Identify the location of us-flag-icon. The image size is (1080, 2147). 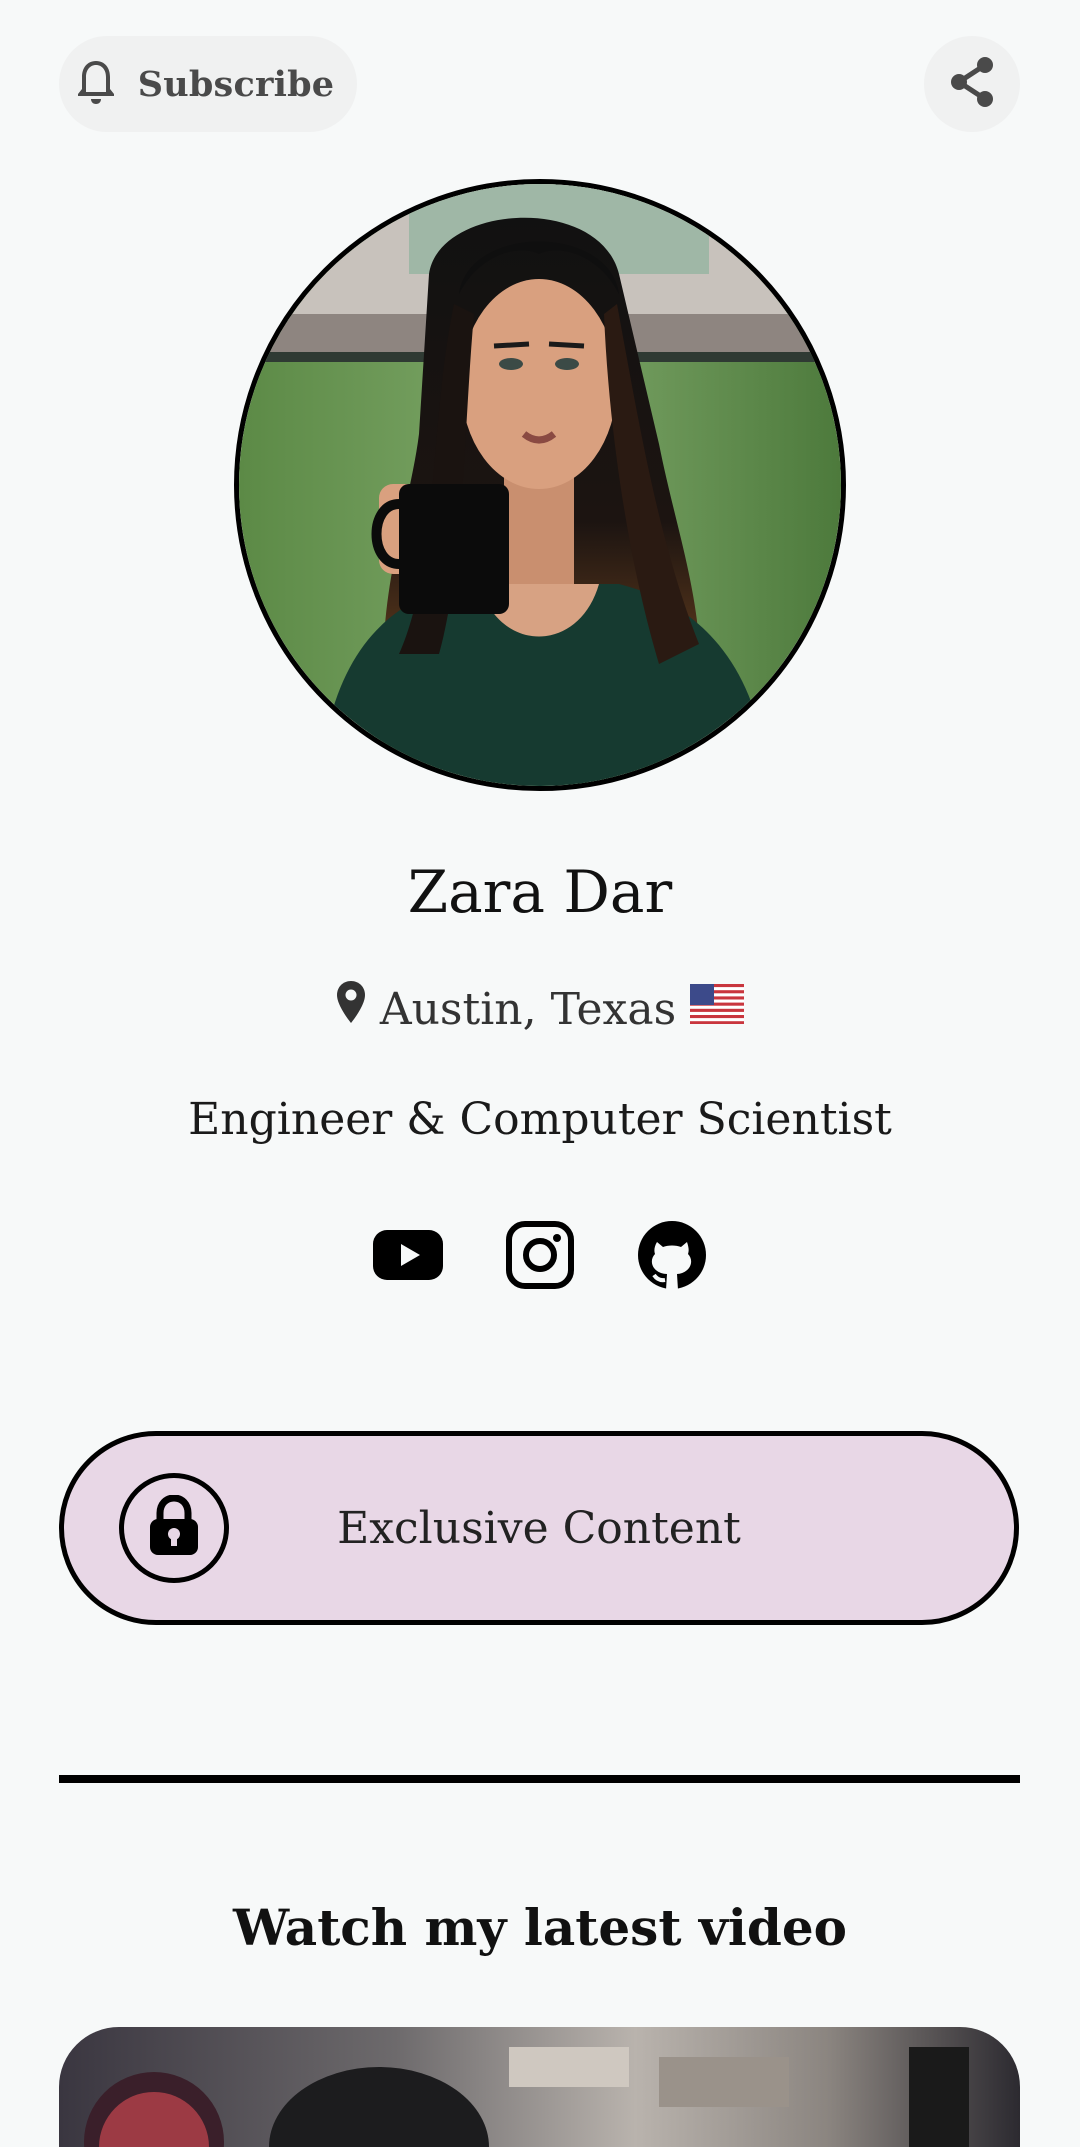
(717, 1010).